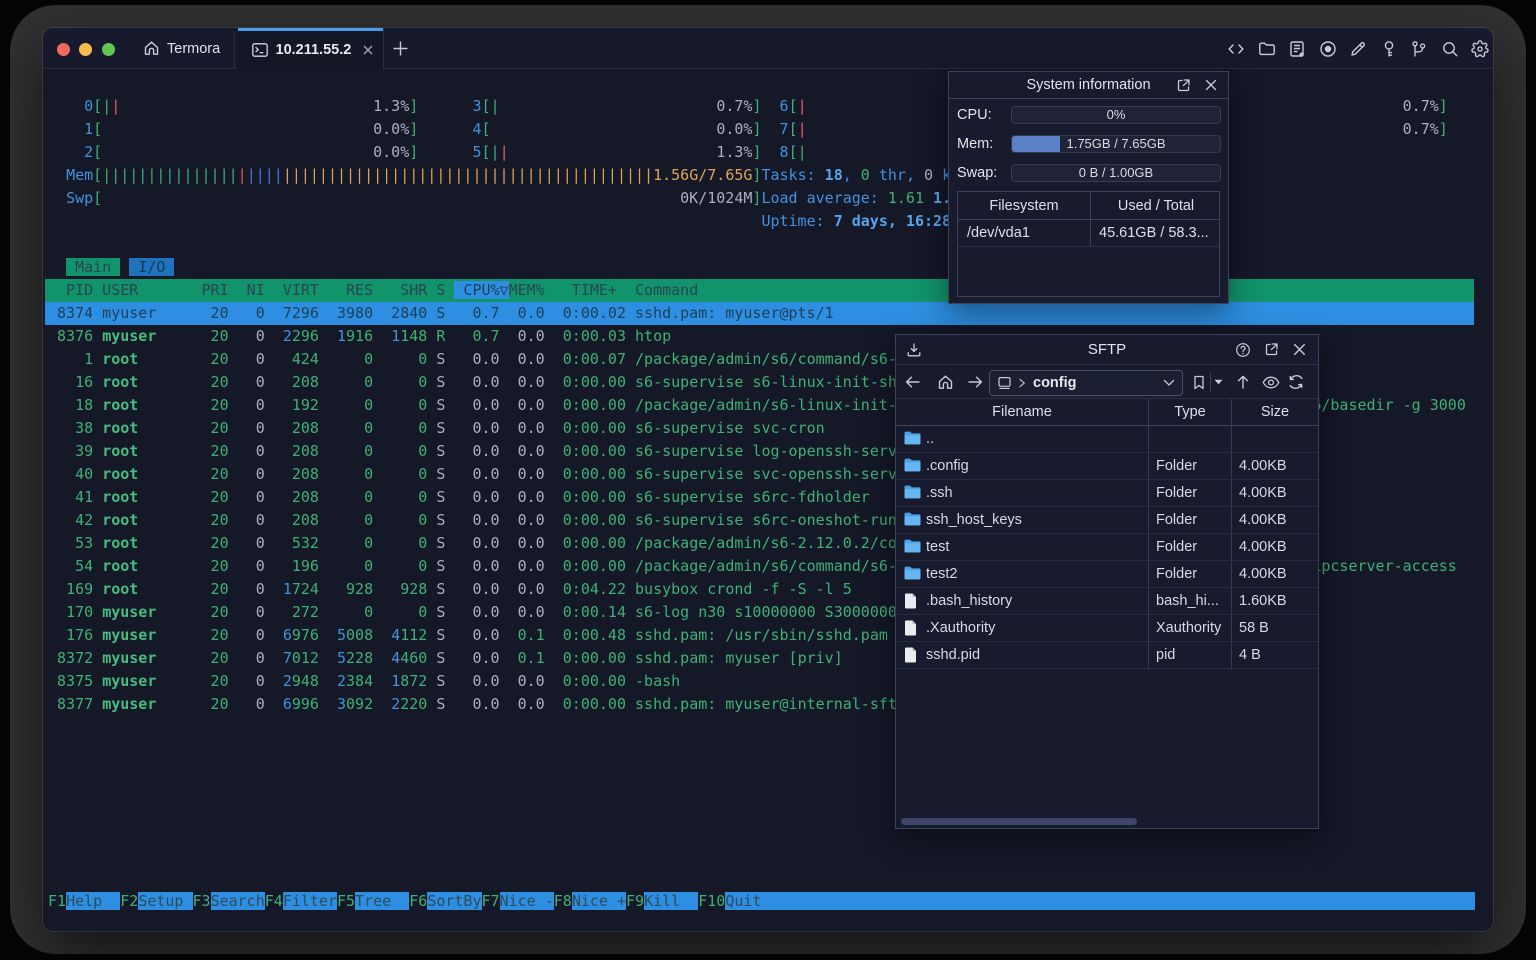  Describe the element at coordinates (974, 520) in the screenshot. I see `file-name: ssh_host_keys` at that location.